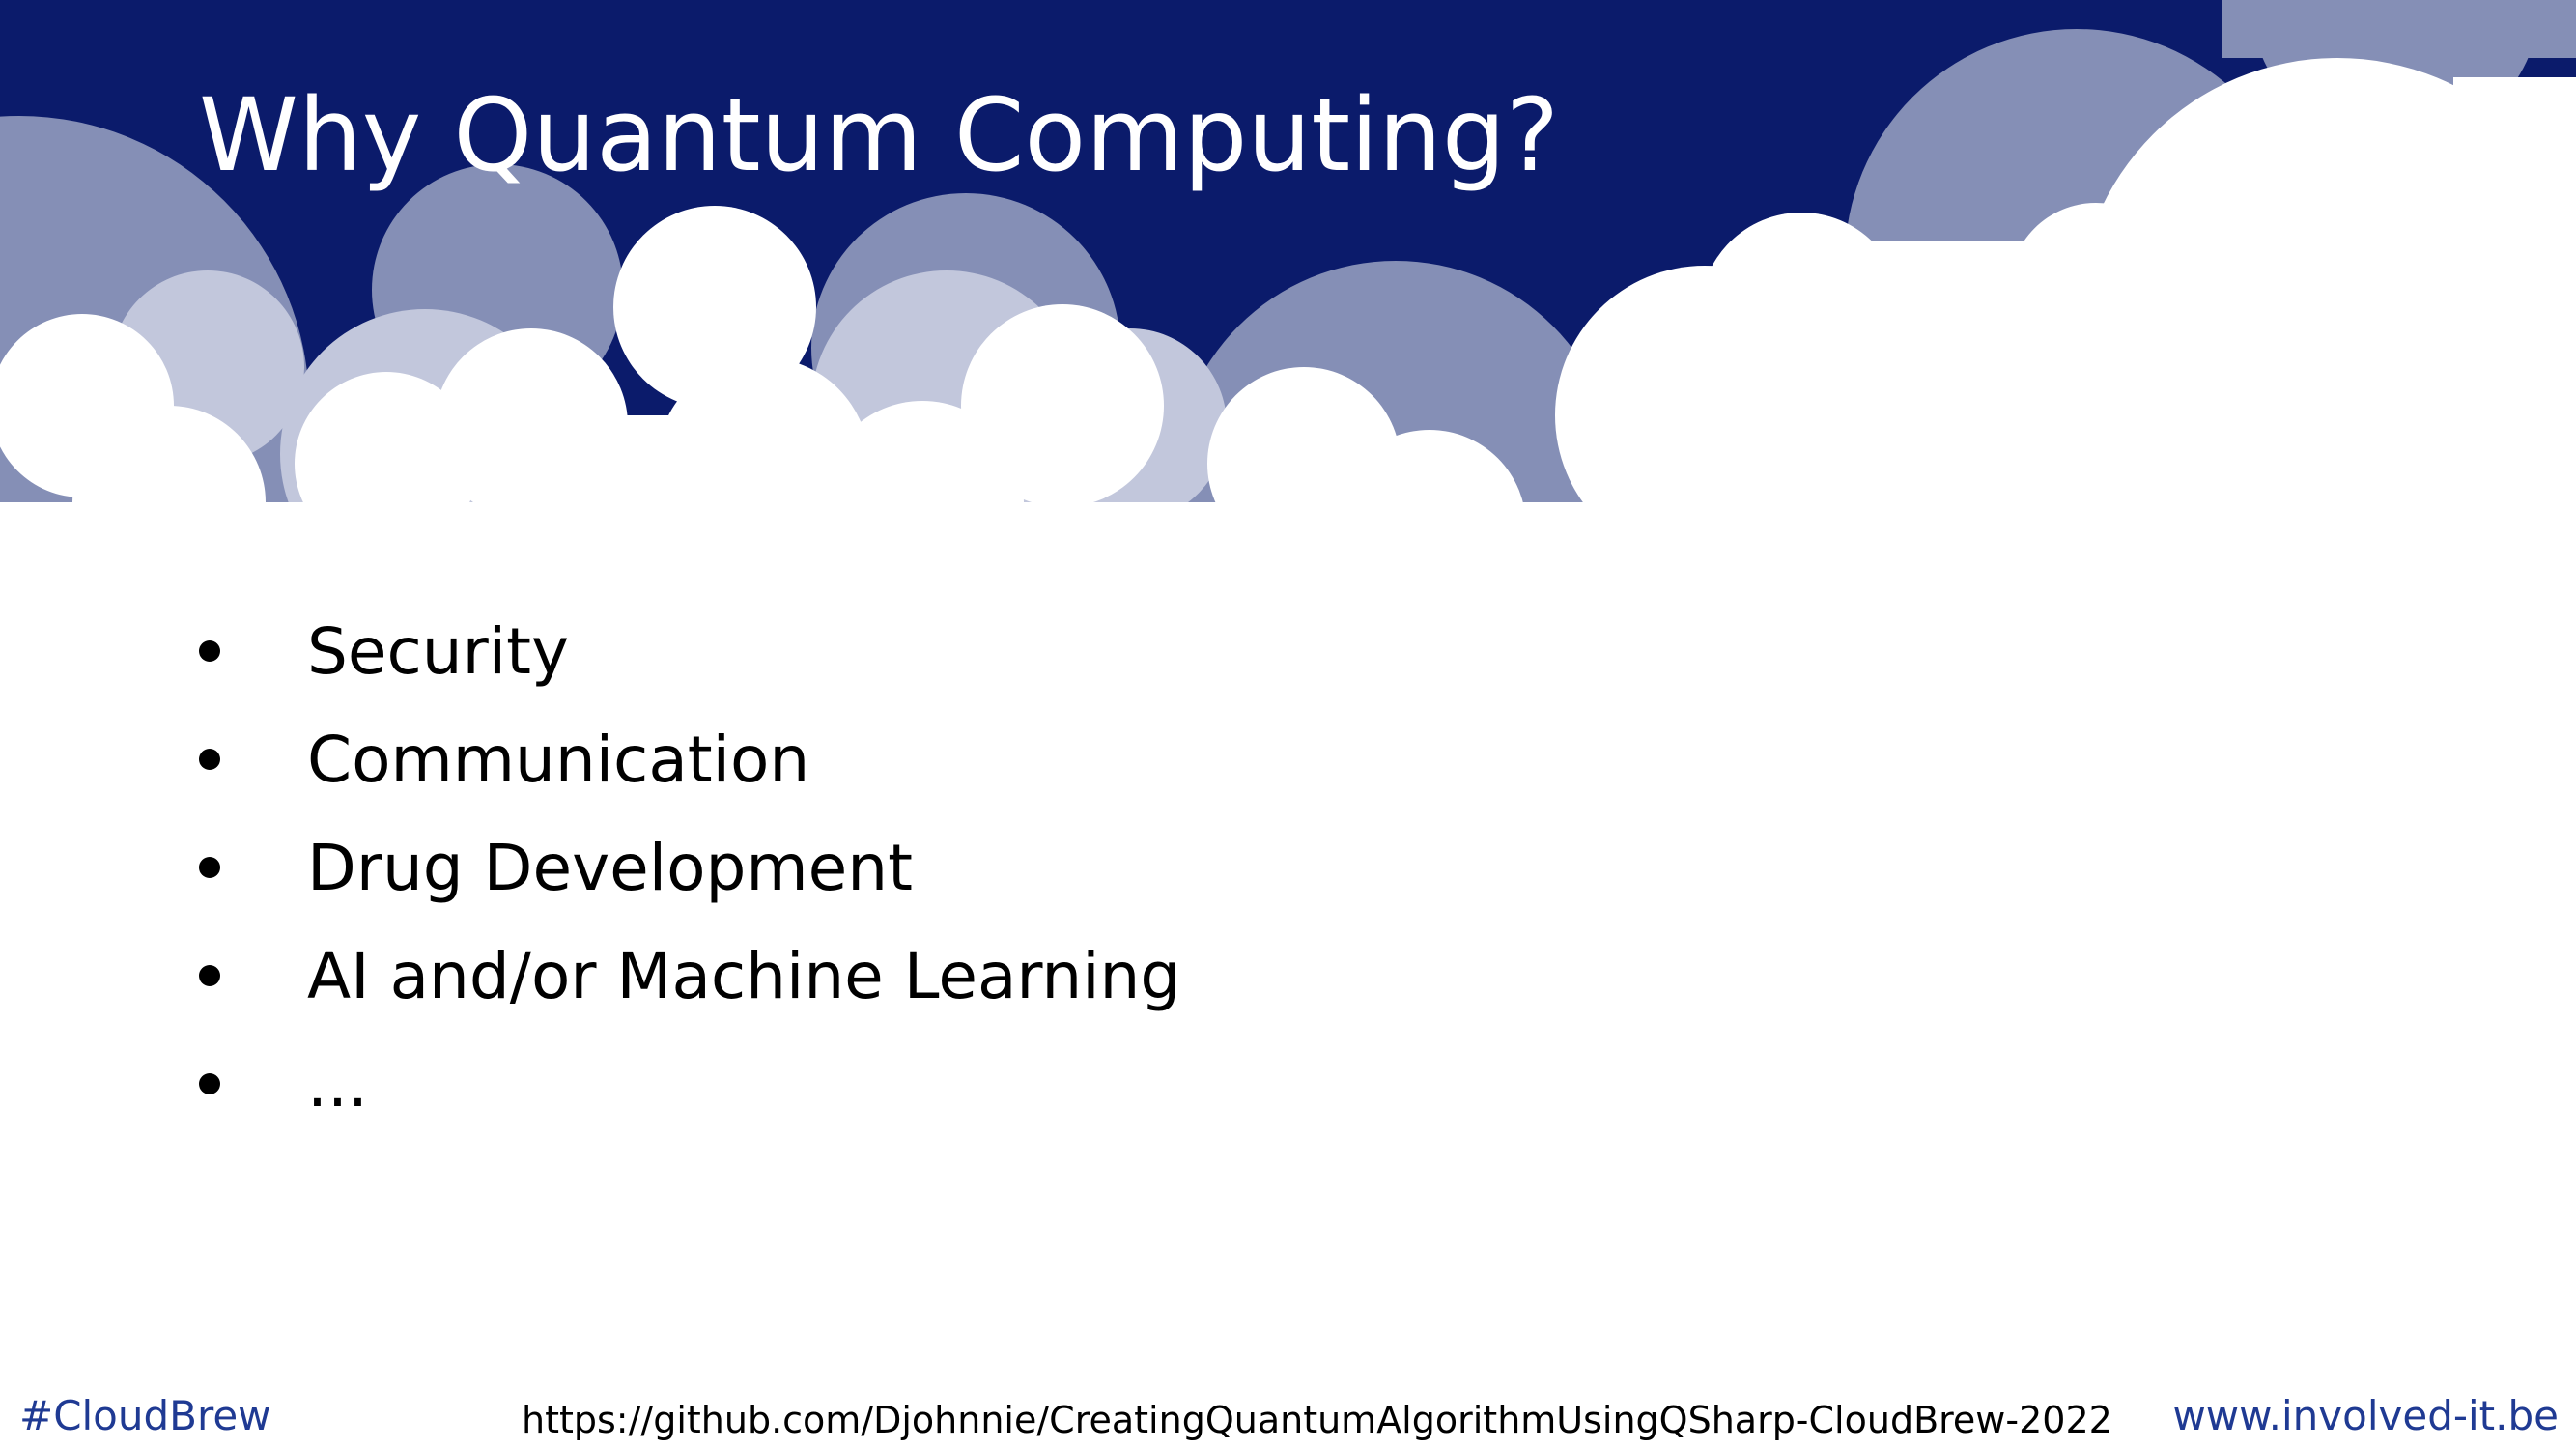  What do you see at coordinates (686, 651) in the screenshot?
I see `bullet-item: Security` at bounding box center [686, 651].